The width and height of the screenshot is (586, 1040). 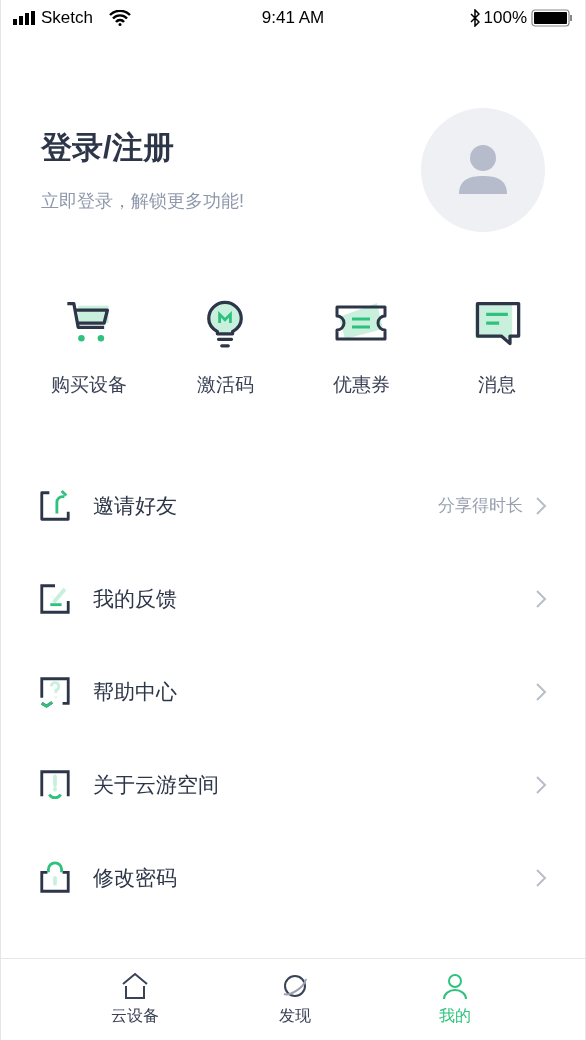 What do you see at coordinates (455, 985) in the screenshot?
I see `user-icon` at bounding box center [455, 985].